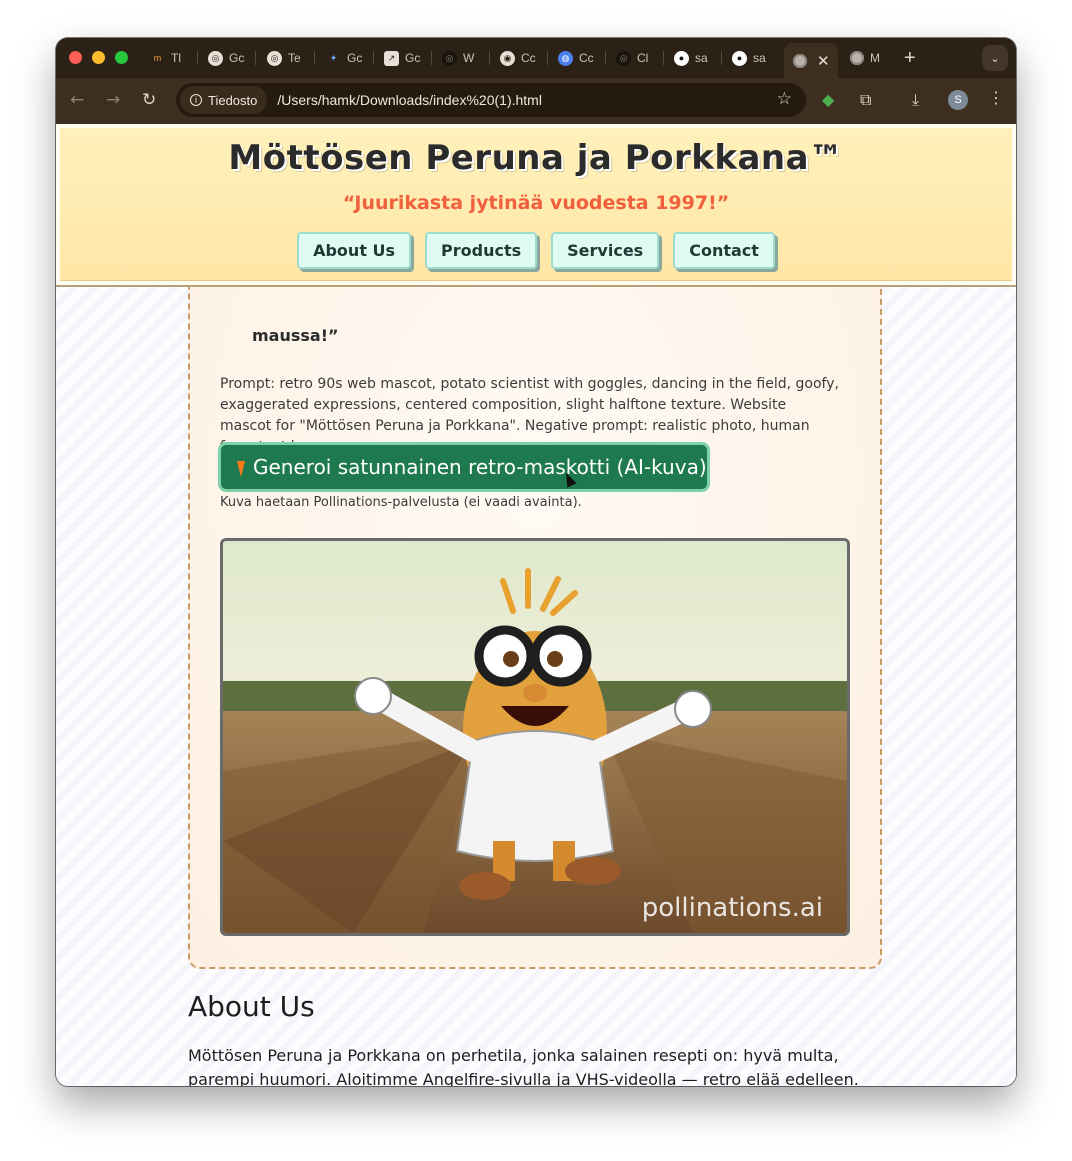  What do you see at coordinates (784, 99) in the screenshot?
I see `bookmark-star-icon: ☆` at bounding box center [784, 99].